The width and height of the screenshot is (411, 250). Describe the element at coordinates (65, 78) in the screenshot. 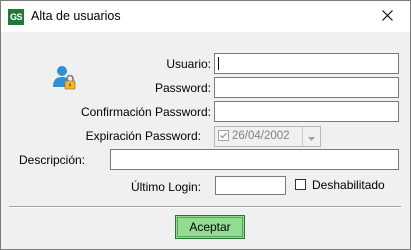

I see `user-lock-icon` at that location.